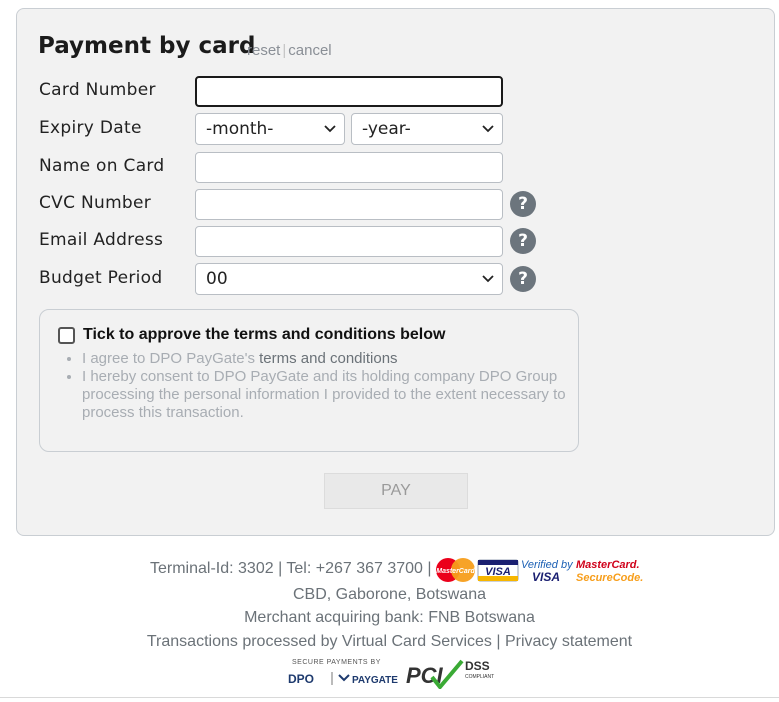 The height and width of the screenshot is (702, 779). What do you see at coordinates (375, 680) in the screenshot?
I see `paygate-text: PAYGATE` at bounding box center [375, 680].